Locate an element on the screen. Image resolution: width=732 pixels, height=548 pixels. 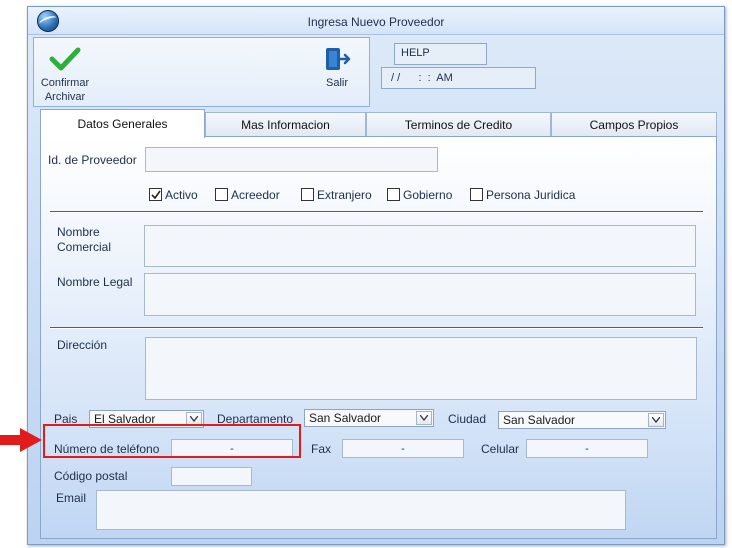
id-proveedor-label: Id. de Proveedor is located at coordinates (92, 160).